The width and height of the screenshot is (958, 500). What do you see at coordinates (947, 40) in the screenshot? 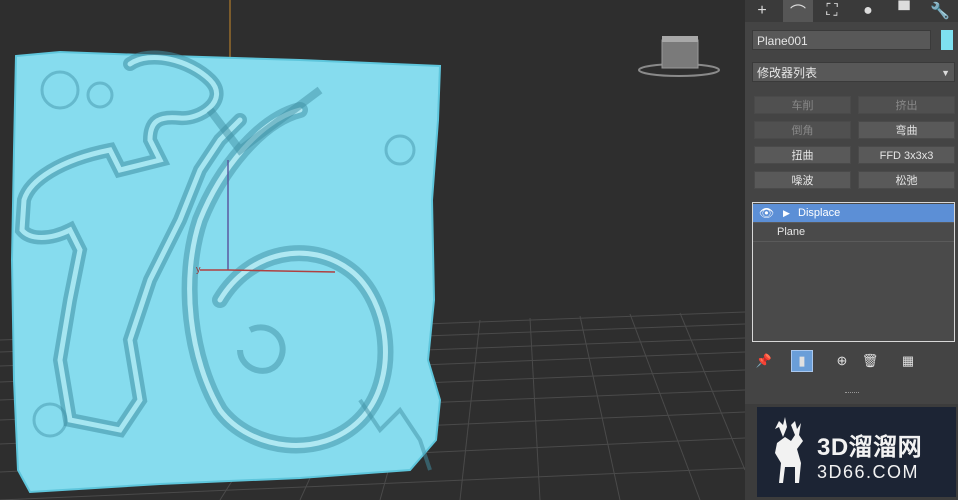
I see `object-color-swatch` at bounding box center [947, 40].